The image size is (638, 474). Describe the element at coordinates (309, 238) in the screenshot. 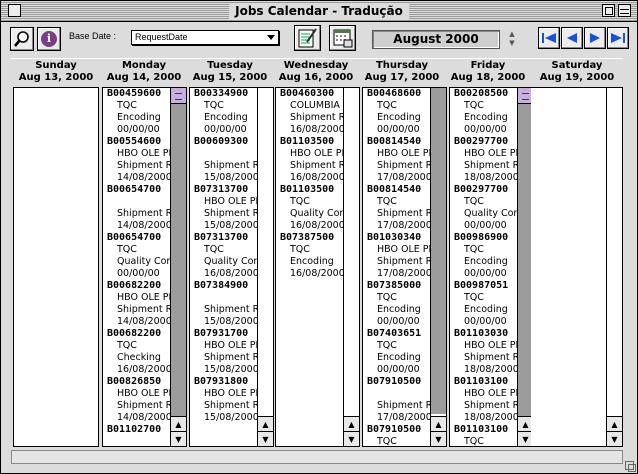

I see `job-entry-code: B07387500` at that location.